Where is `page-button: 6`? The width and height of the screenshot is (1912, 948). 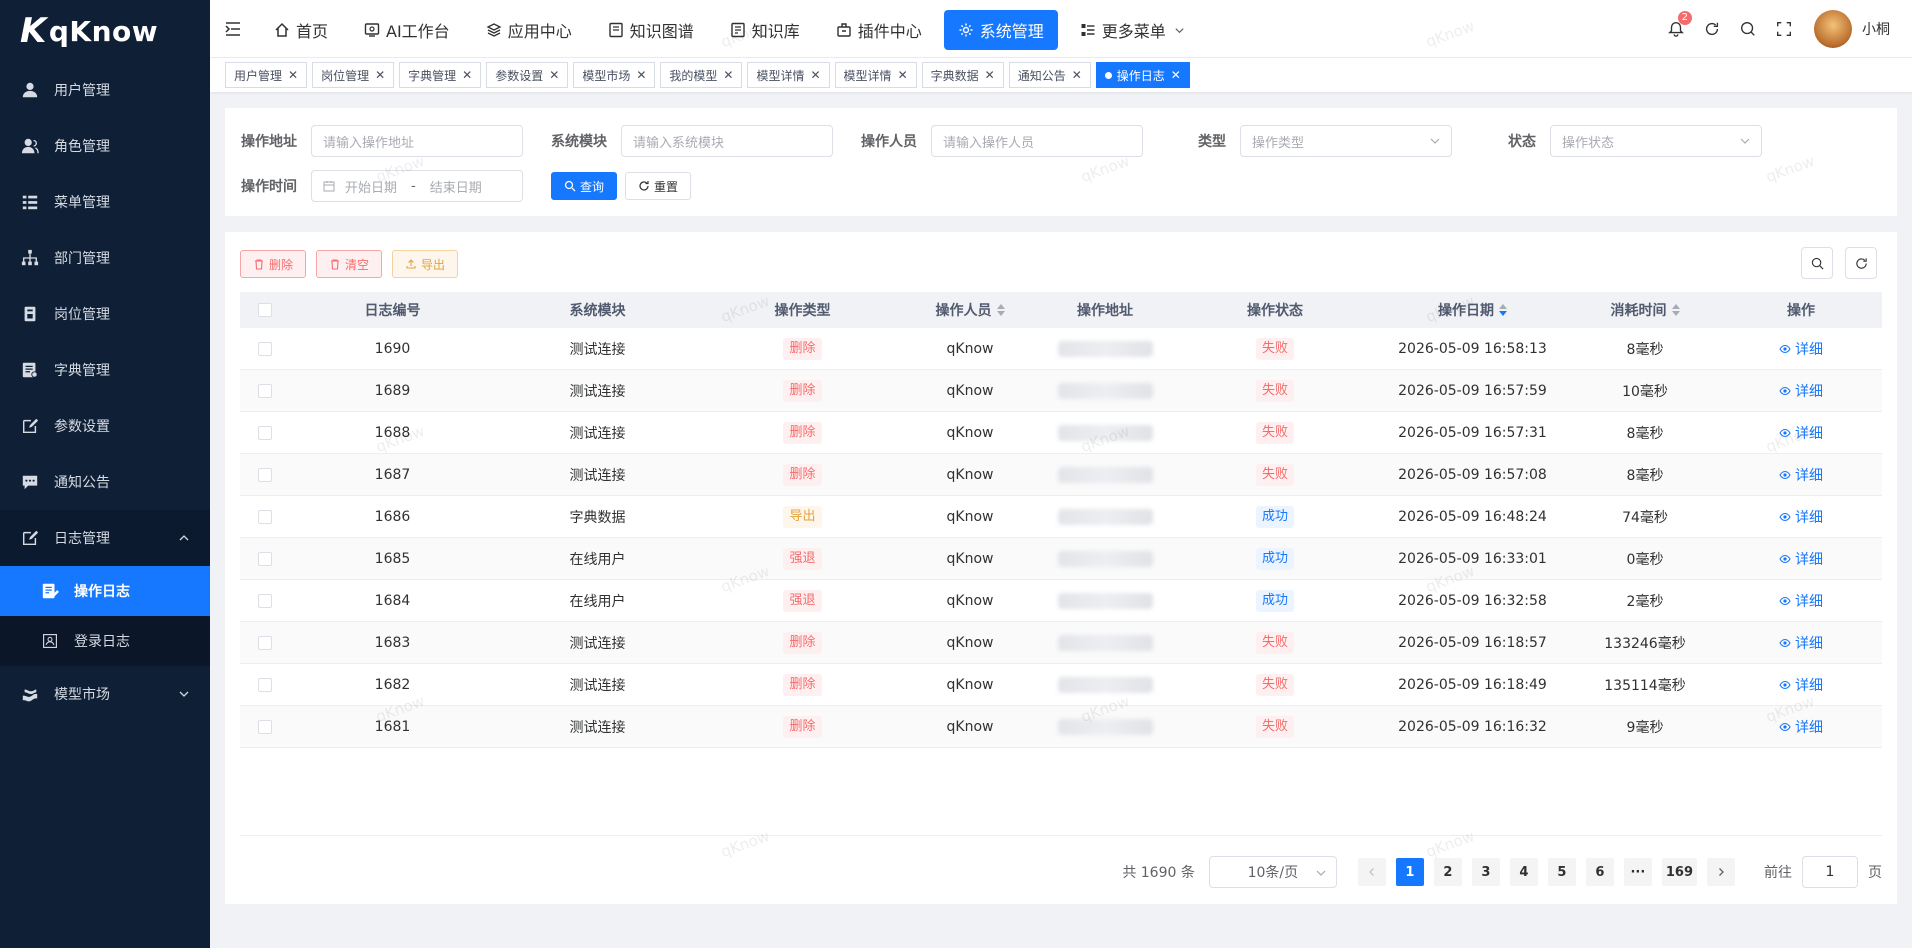
page-button: 6 is located at coordinates (1599, 872).